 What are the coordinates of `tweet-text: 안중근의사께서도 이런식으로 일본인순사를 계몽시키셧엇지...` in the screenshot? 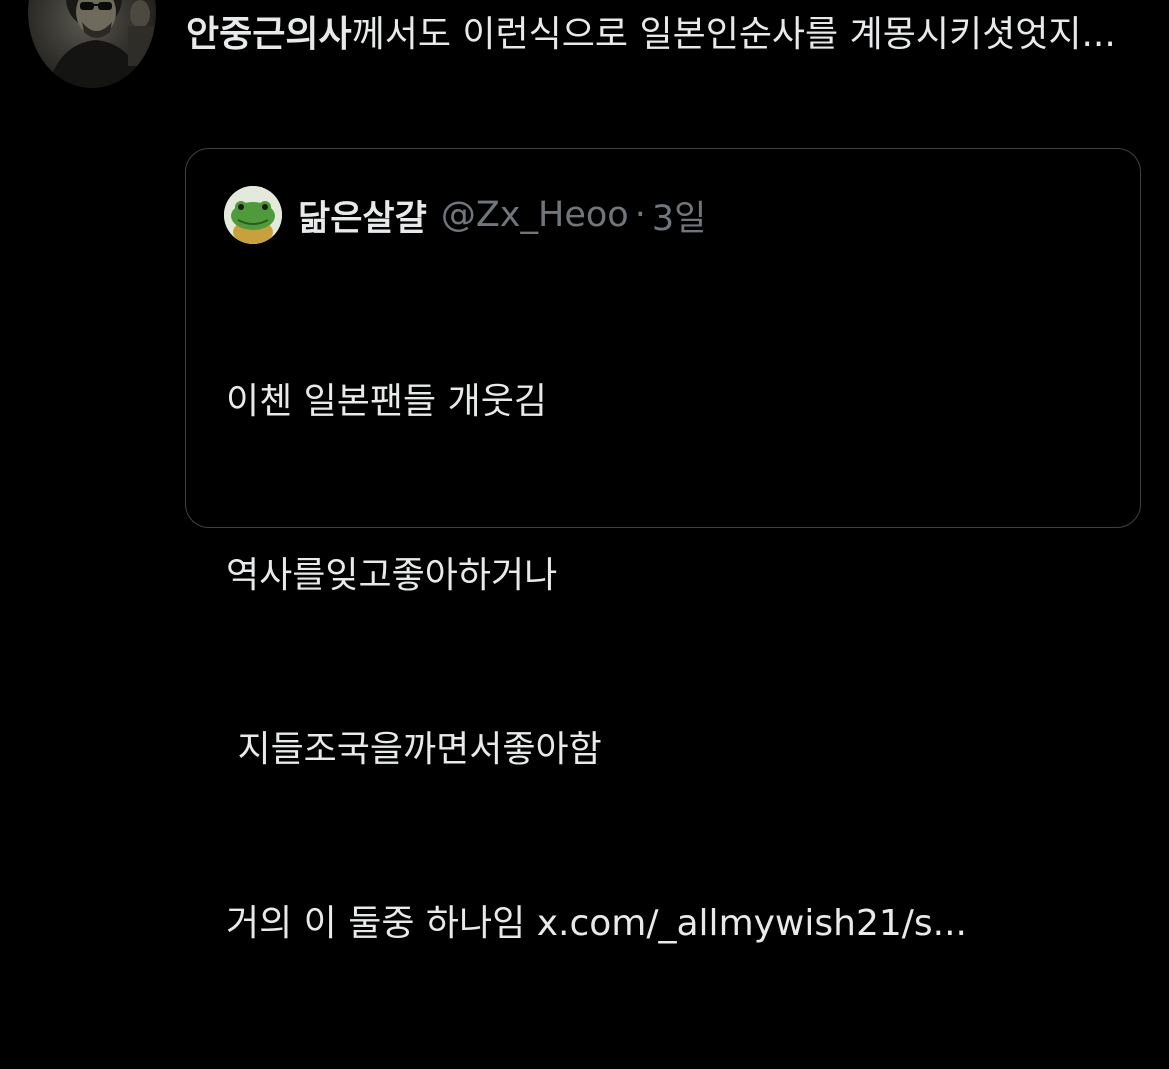 It's located at (666, 35).